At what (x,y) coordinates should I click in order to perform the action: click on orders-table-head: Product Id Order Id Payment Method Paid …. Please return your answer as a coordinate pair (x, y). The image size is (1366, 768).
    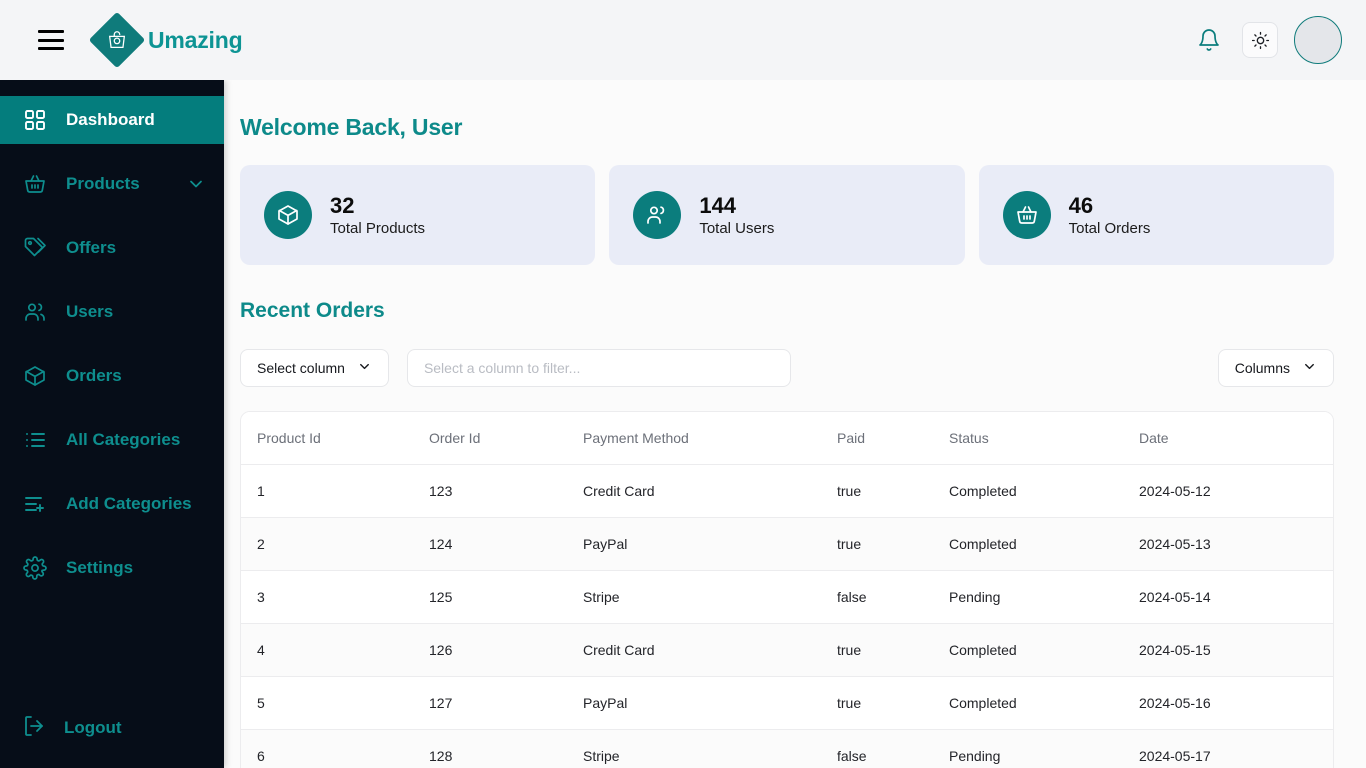
    Looking at the image, I should click on (787, 438).